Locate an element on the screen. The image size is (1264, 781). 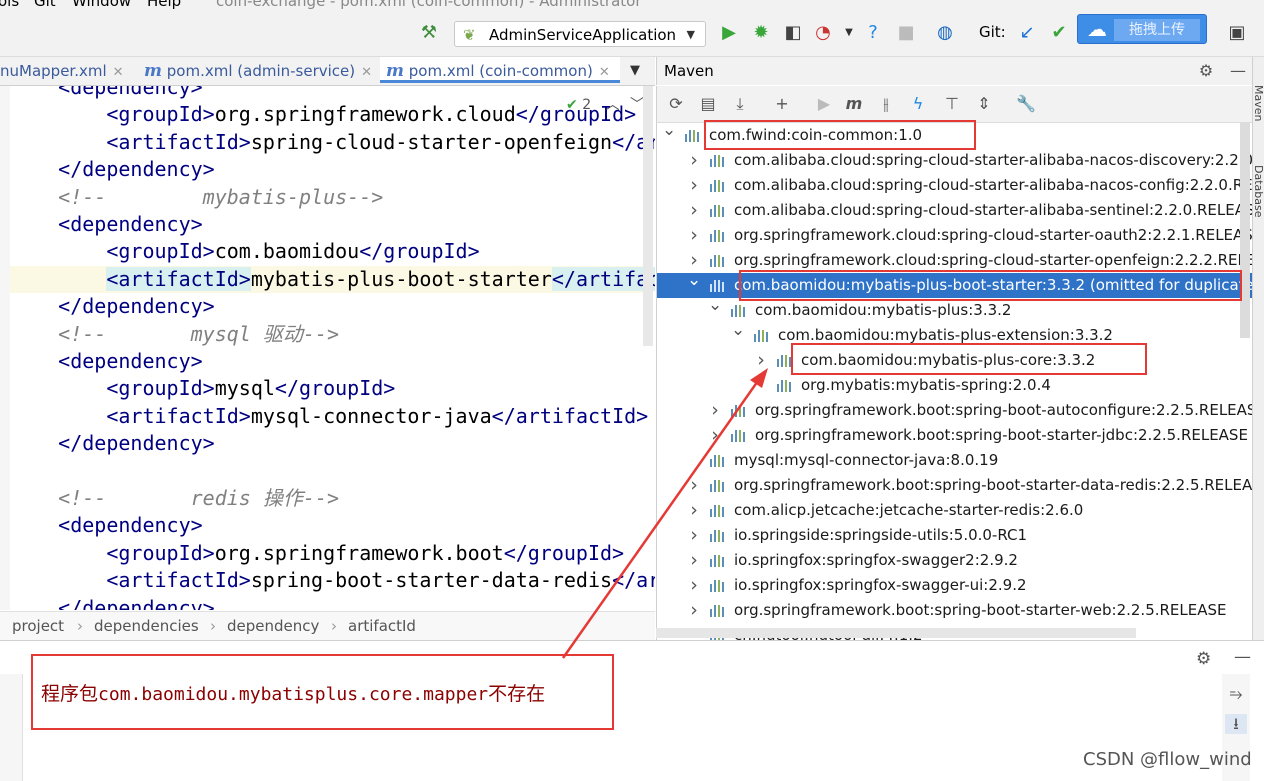
translate-icon: ◍ is located at coordinates (945, 33).